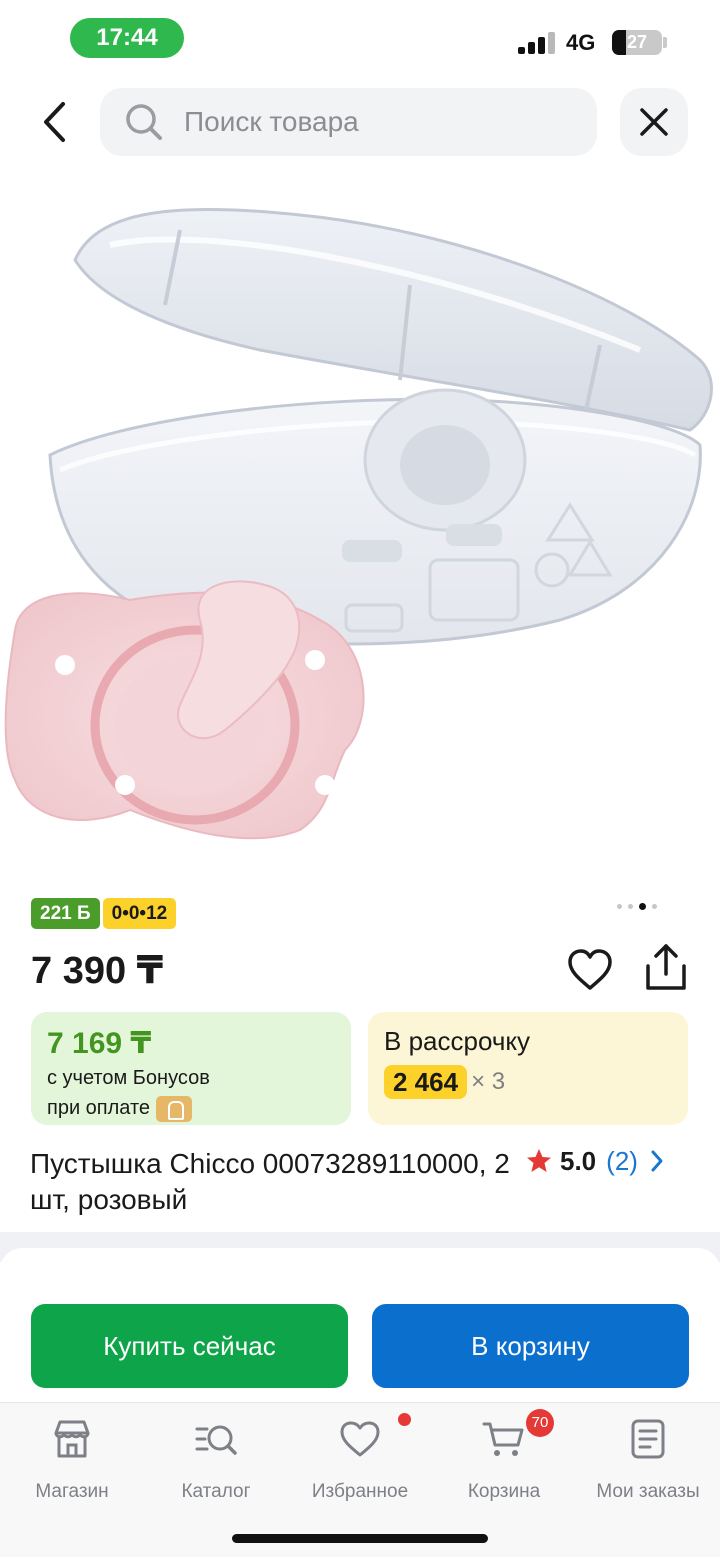 The width and height of the screenshot is (720, 1557). I want to click on product-price: 7 390 ₸, so click(97, 971).